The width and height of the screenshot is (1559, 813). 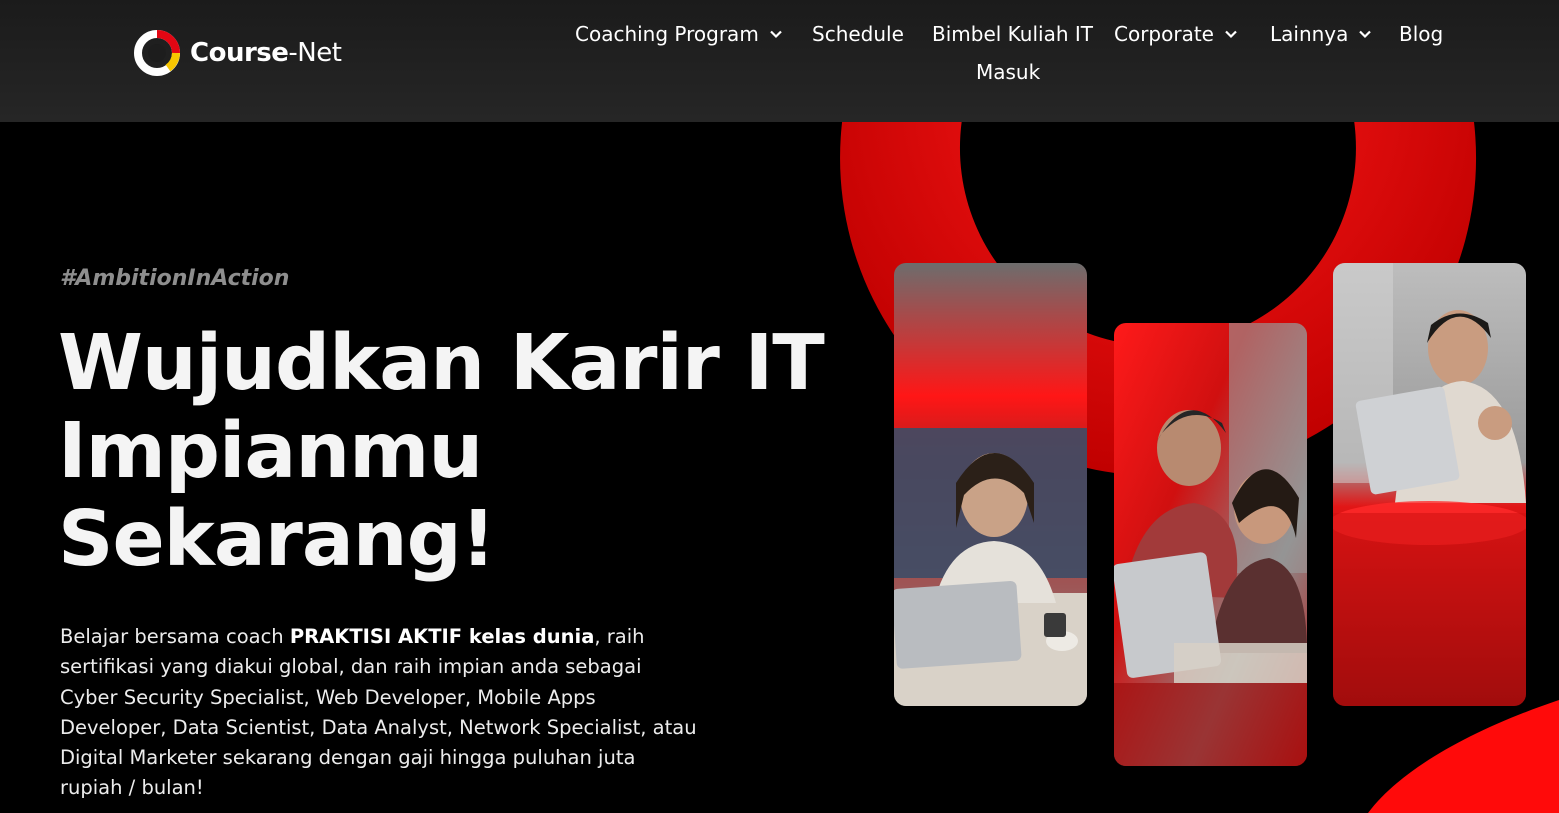 I want to click on hero-desc-bold: PRAKTISI AKTIF kelas dunia, so click(x=442, y=636).